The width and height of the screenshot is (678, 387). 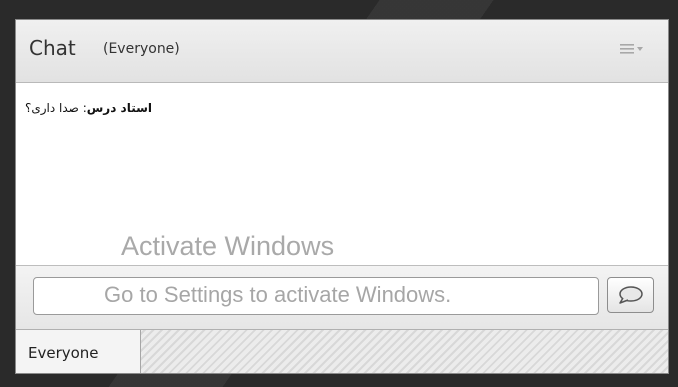 What do you see at coordinates (52, 48) in the screenshot?
I see `chat-title: Chat` at bounding box center [52, 48].